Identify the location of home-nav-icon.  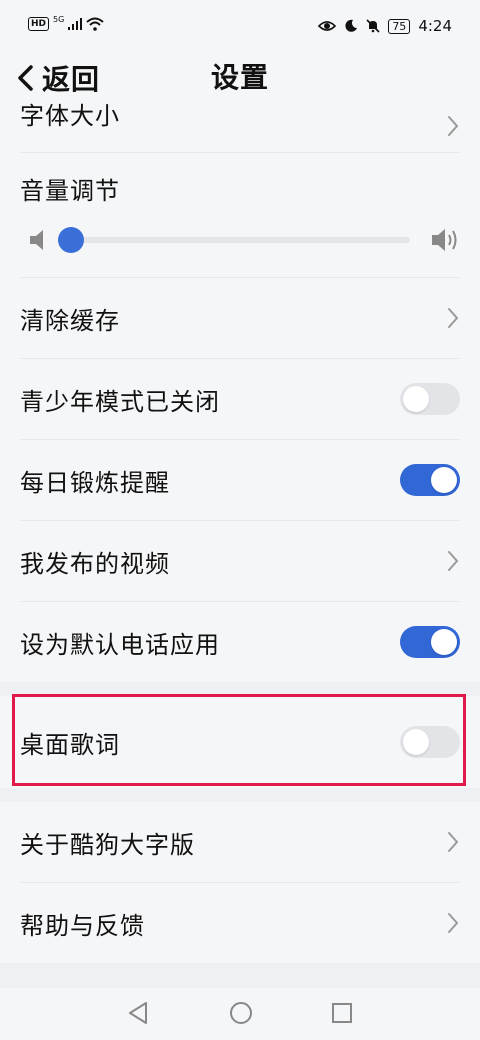
(241, 1013).